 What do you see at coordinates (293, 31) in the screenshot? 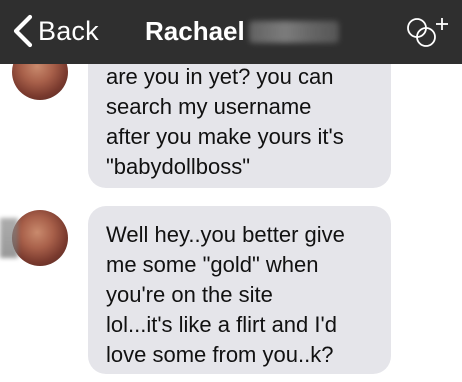
I see `contact-last-name-redacted` at bounding box center [293, 31].